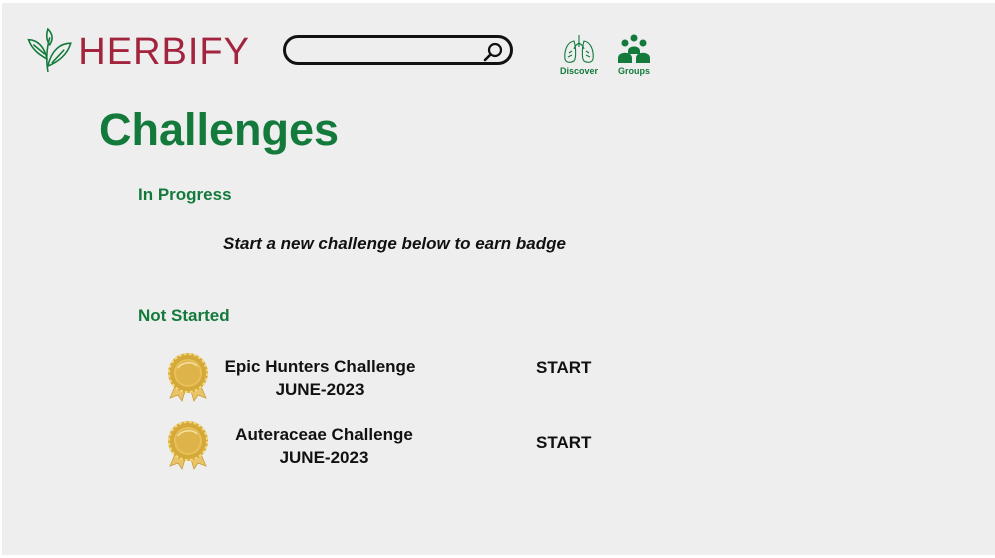  I want to click on search-bar, so click(398, 50).